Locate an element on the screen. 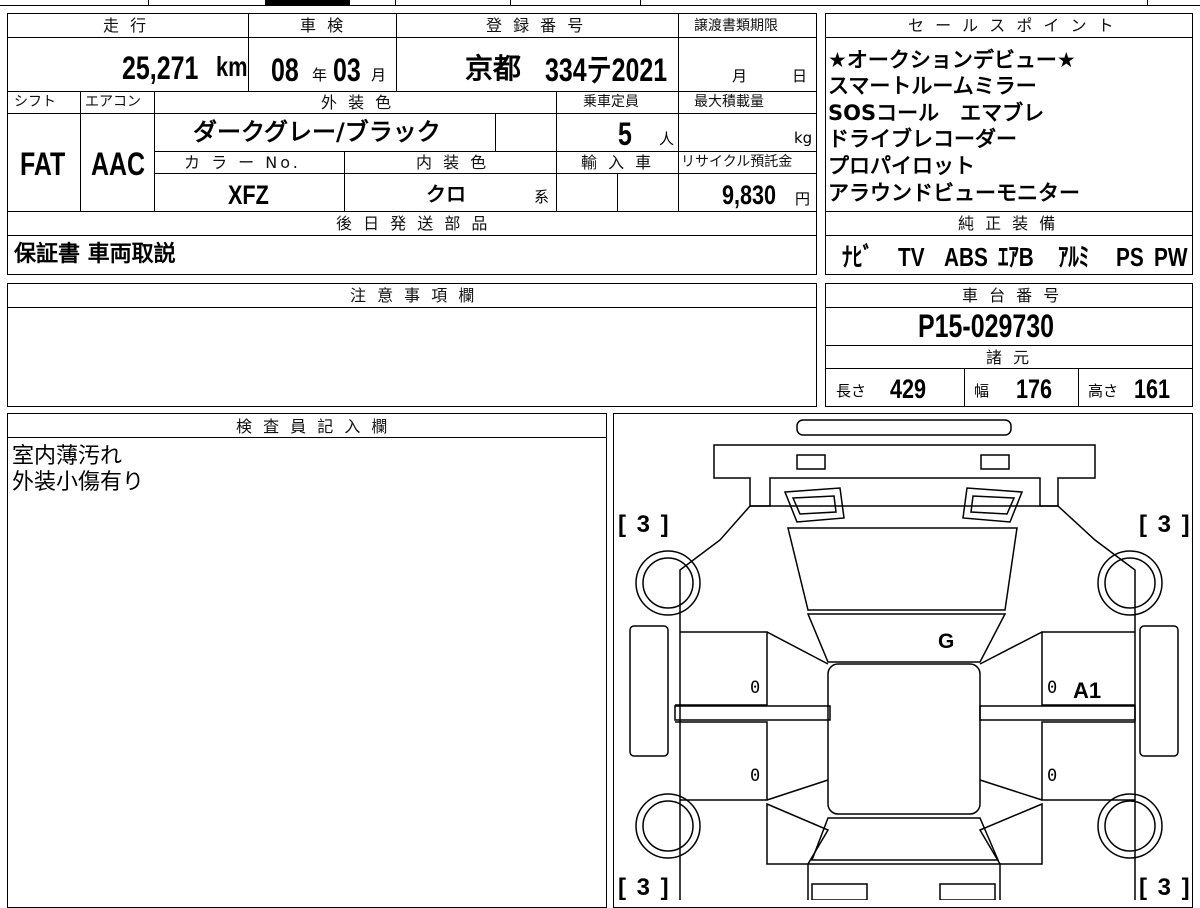 The height and width of the screenshot is (908, 1200). panel-mark-right-front: 0 is located at coordinates (1052, 688).